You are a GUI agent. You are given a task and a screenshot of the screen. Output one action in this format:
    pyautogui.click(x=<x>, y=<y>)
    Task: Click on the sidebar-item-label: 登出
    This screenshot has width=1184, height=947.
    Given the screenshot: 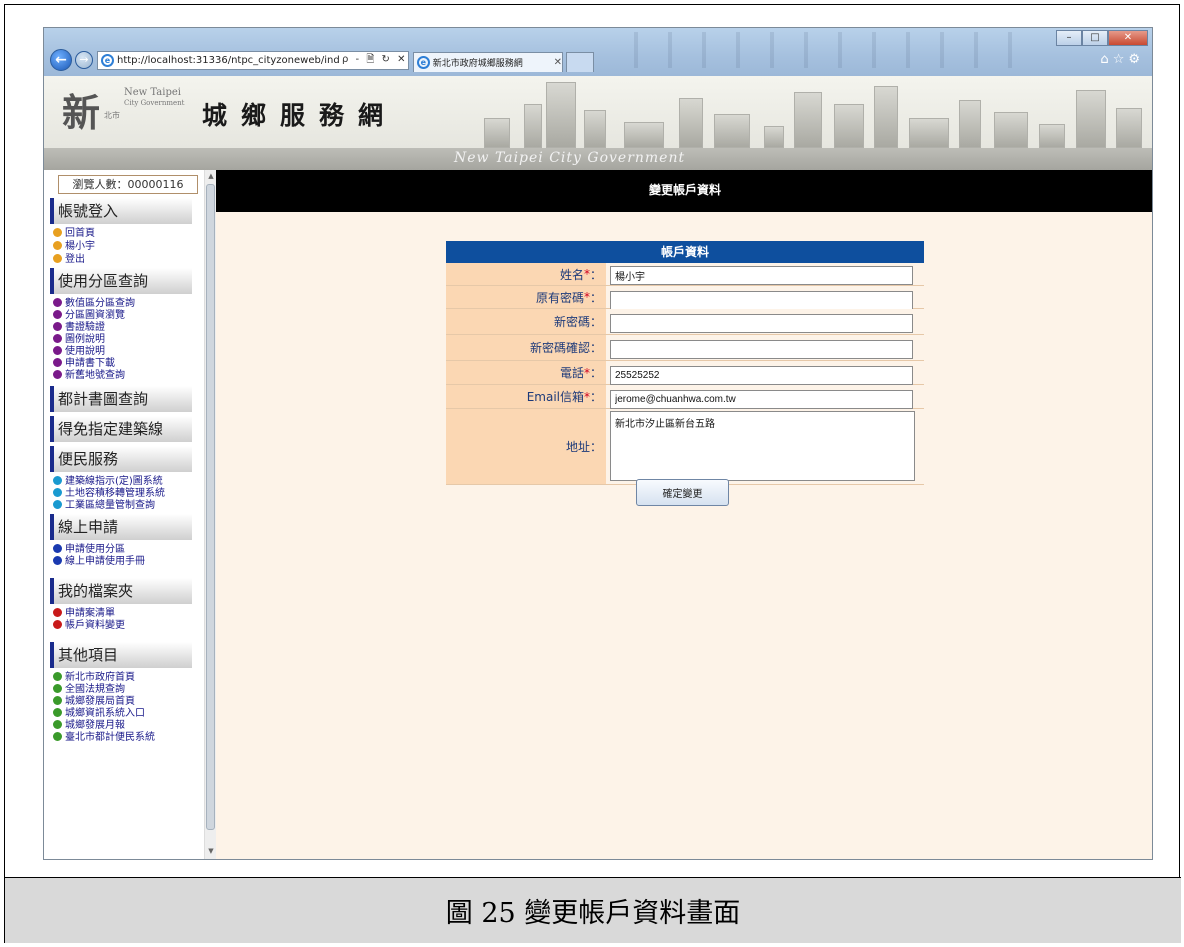 What is the action you would take?
    pyautogui.click(x=75, y=259)
    